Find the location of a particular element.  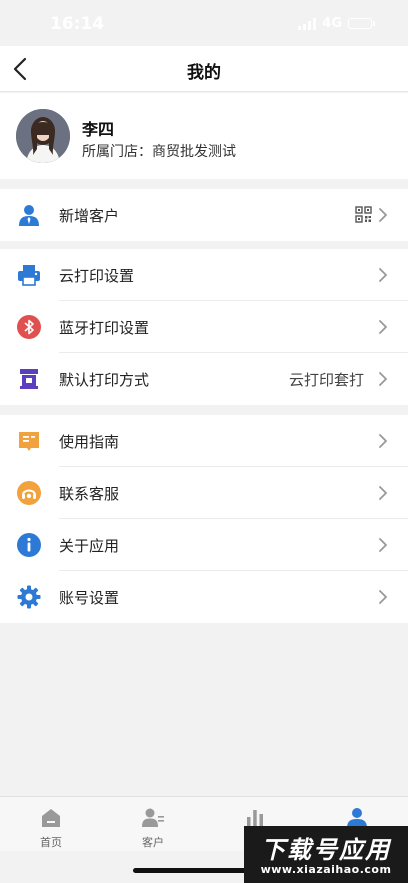

store-name: 商贸批发测试 is located at coordinates (194, 152).